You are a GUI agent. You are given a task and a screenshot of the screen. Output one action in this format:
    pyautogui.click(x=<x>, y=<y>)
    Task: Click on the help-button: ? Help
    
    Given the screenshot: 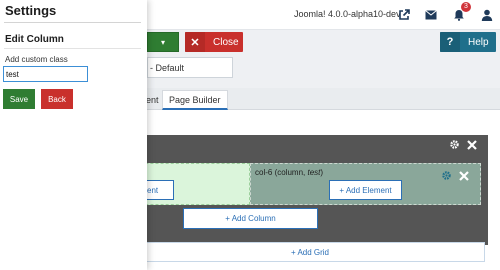 What is the action you would take?
    pyautogui.click(x=468, y=42)
    